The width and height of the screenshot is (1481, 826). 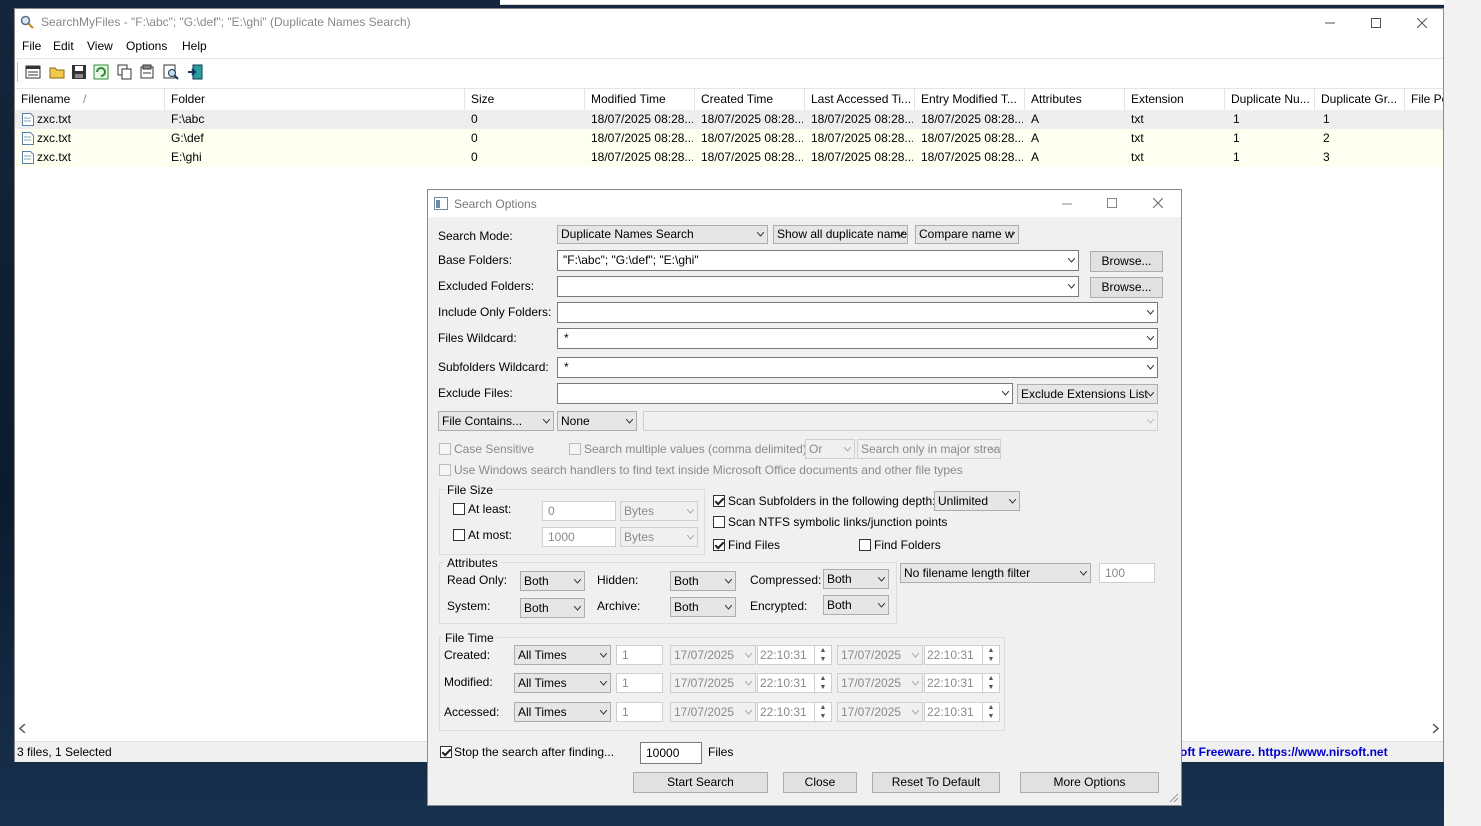 What do you see at coordinates (31, 46) in the screenshot?
I see `menu-file: File` at bounding box center [31, 46].